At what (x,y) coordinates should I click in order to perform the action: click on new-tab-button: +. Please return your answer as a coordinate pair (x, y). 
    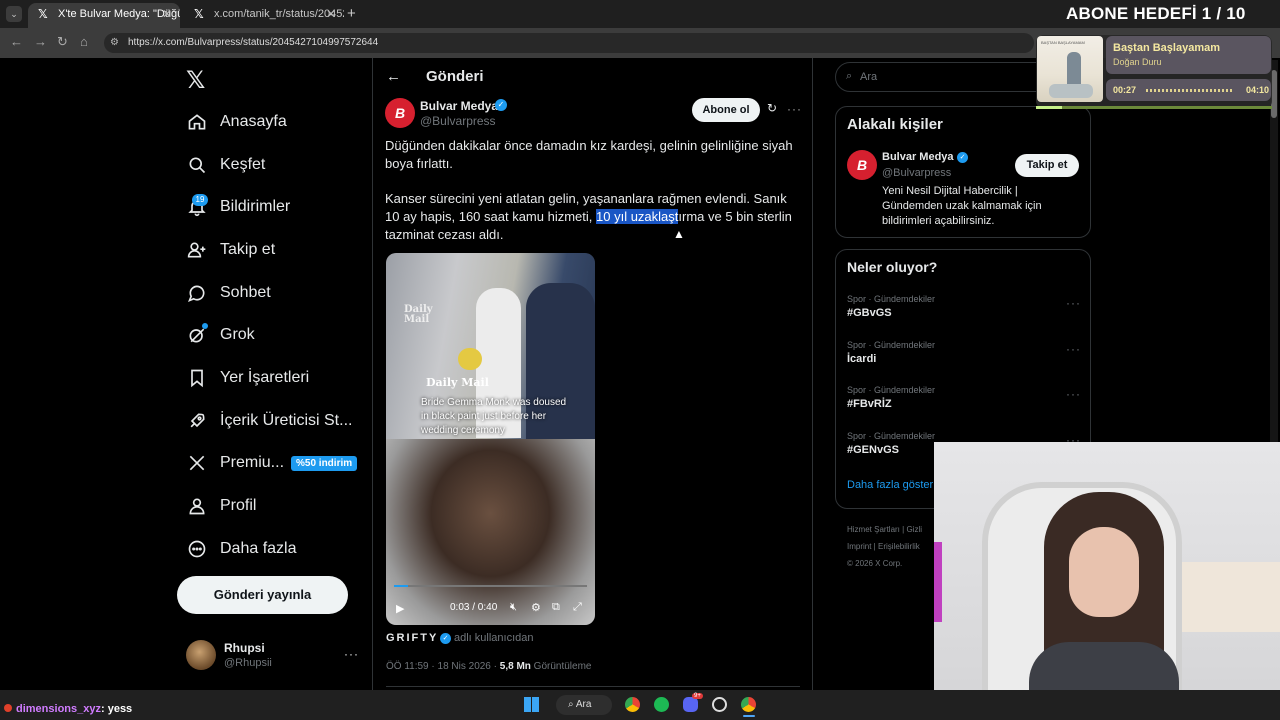
    Looking at the image, I should click on (351, 13).